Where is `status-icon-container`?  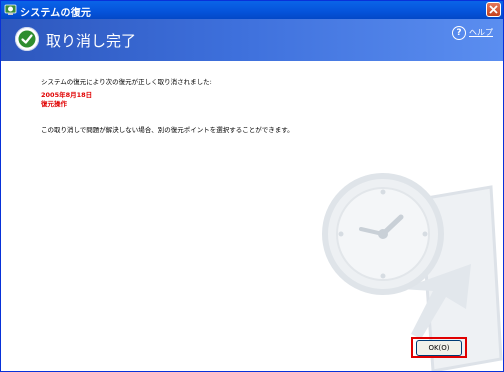 status-icon-container is located at coordinates (27, 39).